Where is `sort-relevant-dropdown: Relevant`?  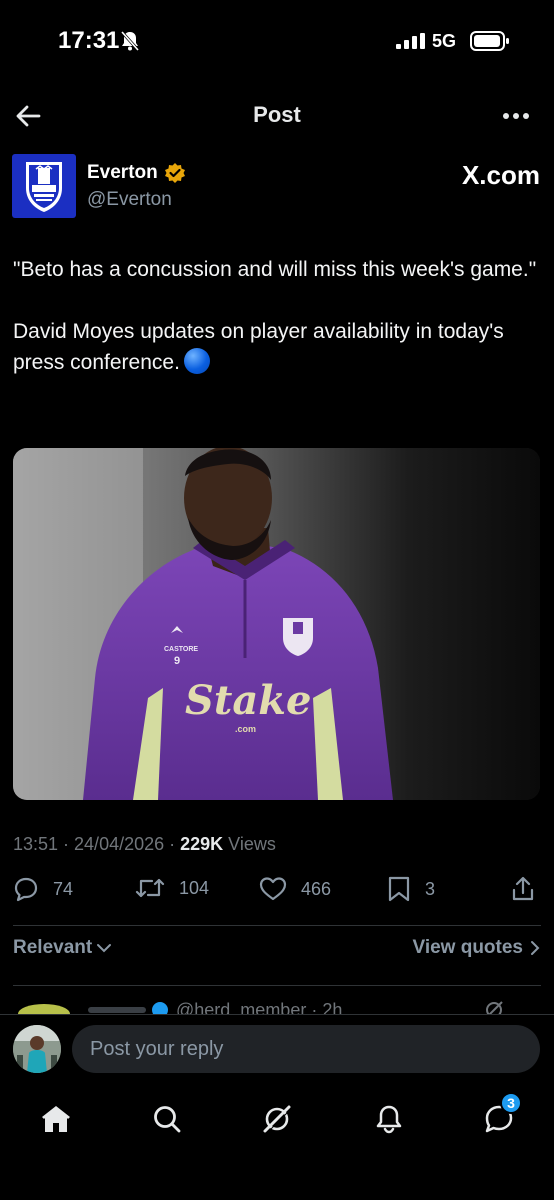
sort-relevant-dropdown: Relevant is located at coordinates (62, 948).